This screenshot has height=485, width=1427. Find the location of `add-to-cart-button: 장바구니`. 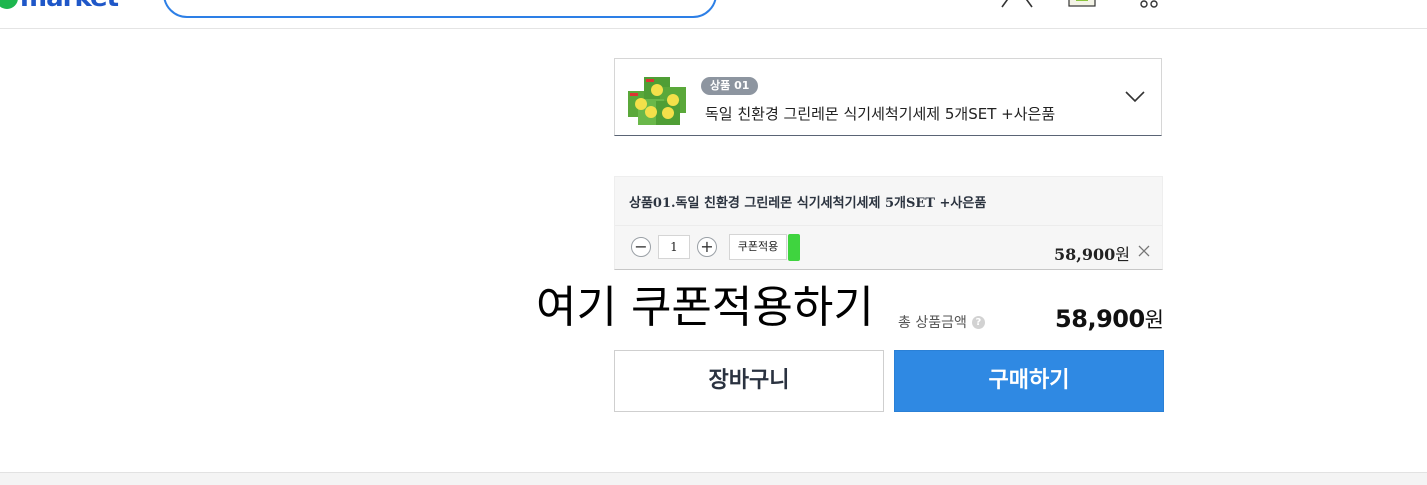

add-to-cart-button: 장바구니 is located at coordinates (749, 381).